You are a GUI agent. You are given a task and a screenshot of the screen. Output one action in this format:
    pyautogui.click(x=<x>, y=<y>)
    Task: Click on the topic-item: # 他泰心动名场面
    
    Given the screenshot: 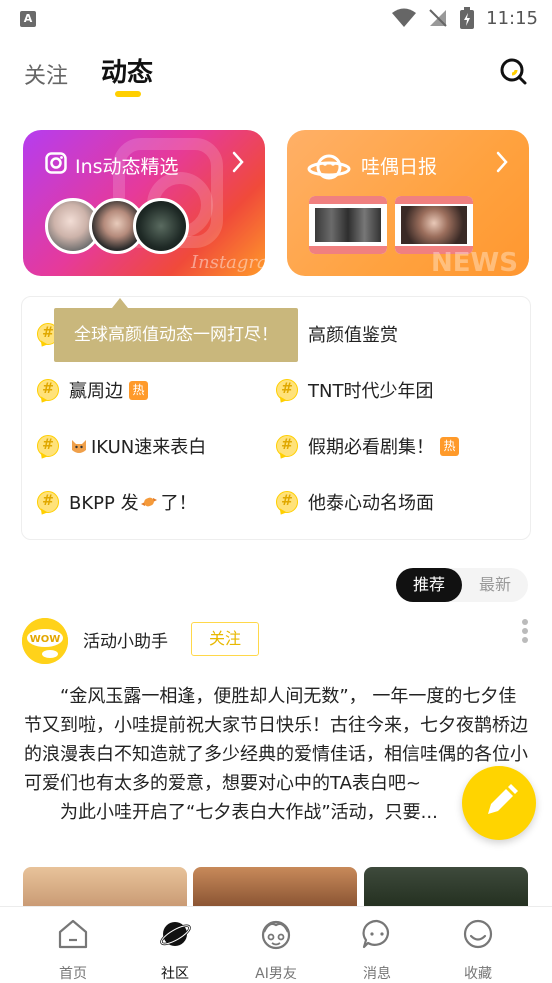 What is the action you would take?
    pyautogui.click(x=355, y=502)
    